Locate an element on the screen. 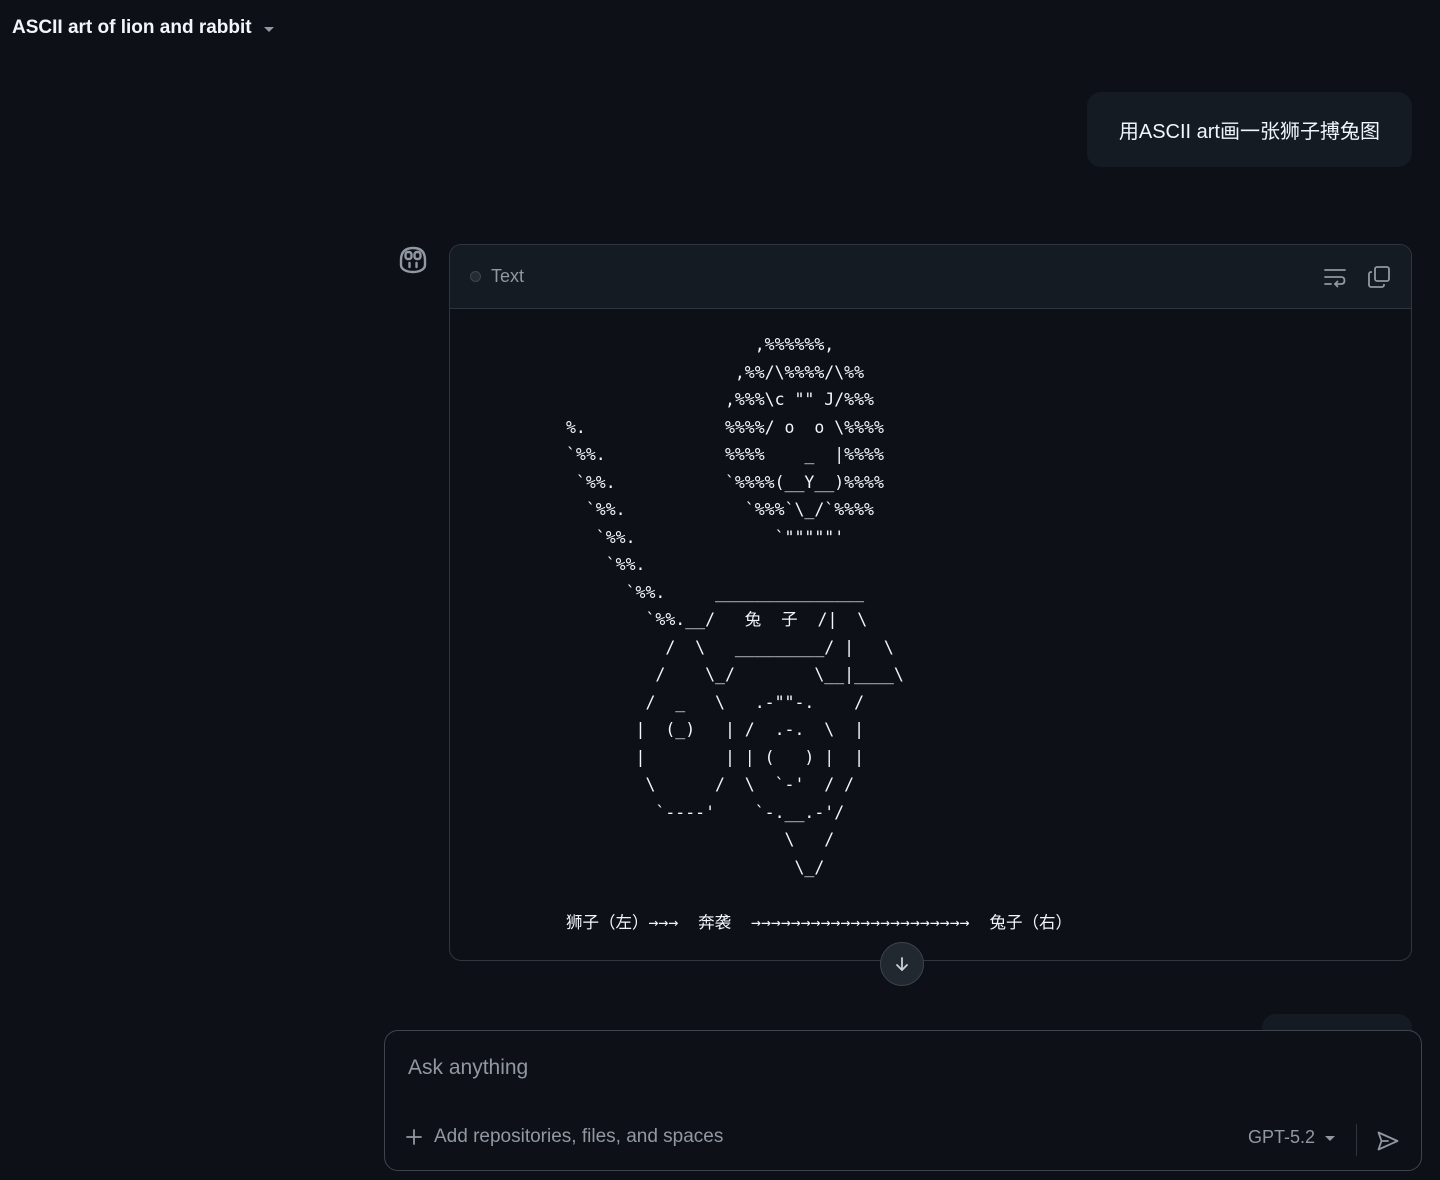 Image resolution: width=1440 pixels, height=1180 pixels. copy-button is located at coordinates (1379, 277).